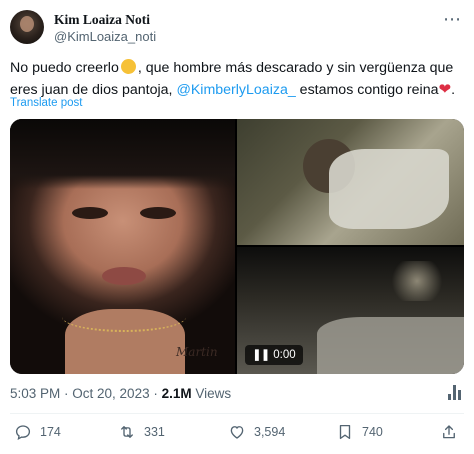  I want to click on avatar, so click(27, 27).